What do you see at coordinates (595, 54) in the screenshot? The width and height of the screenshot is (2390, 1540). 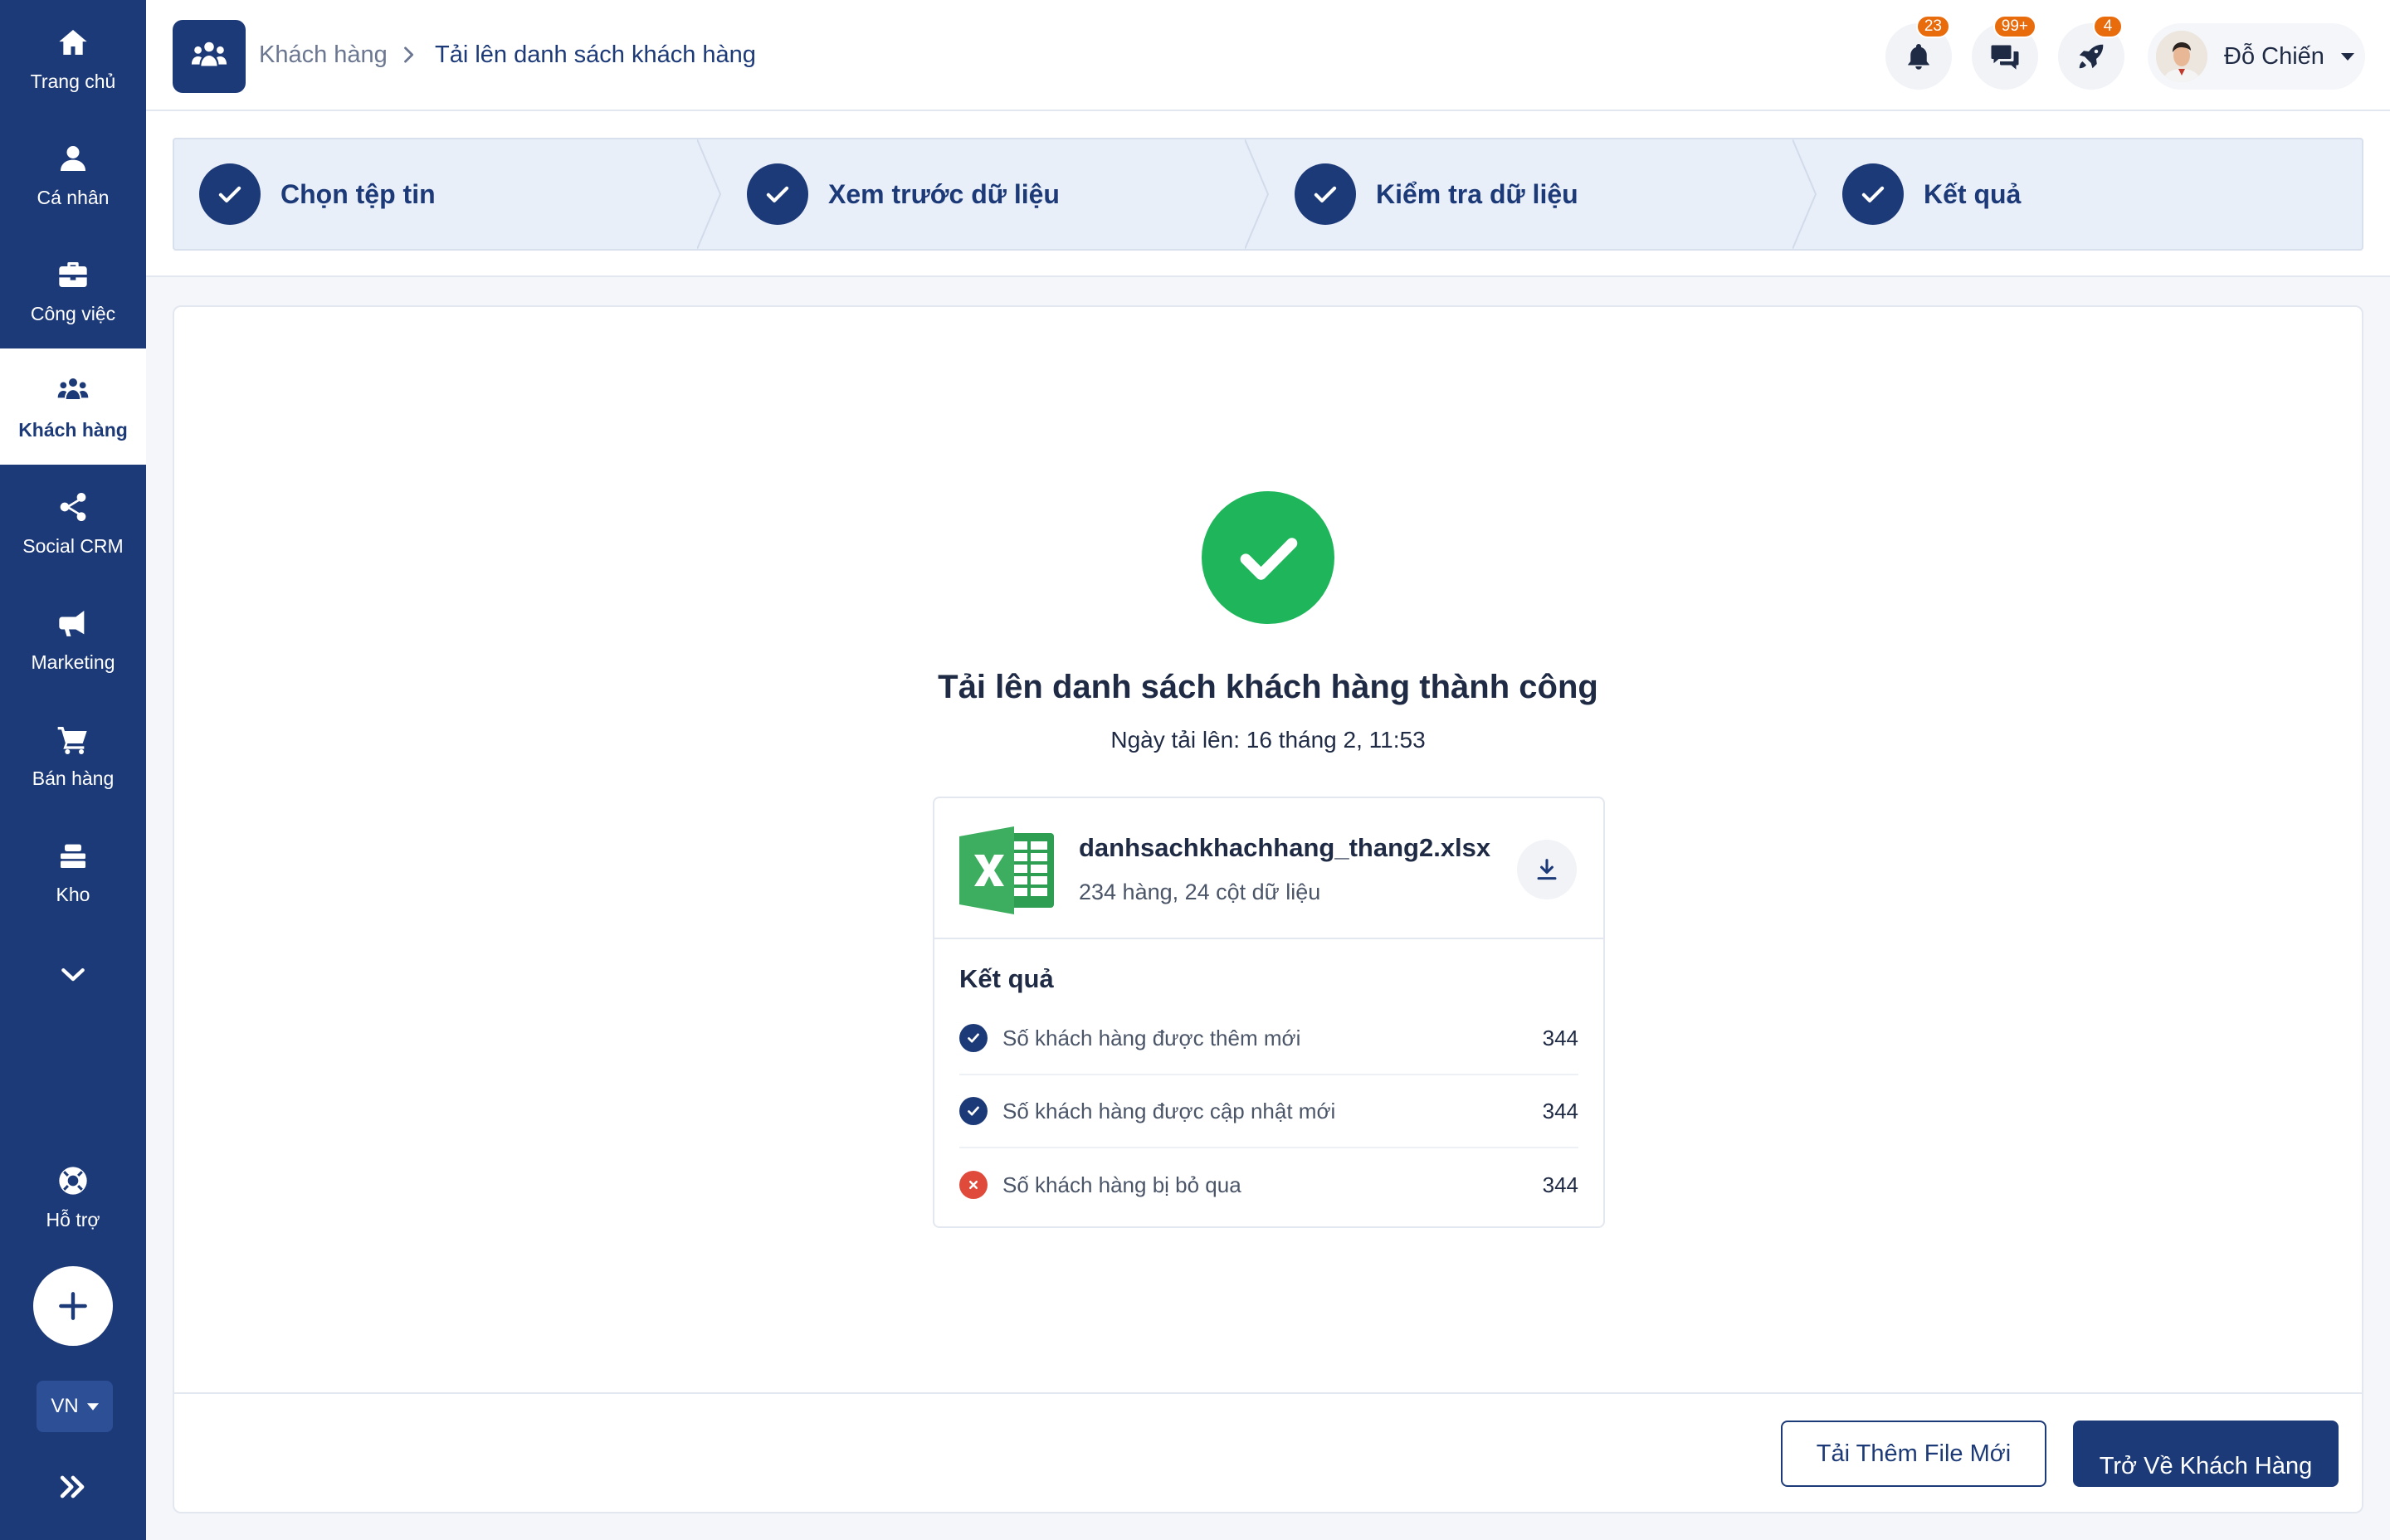 I see `breadcrumb-current: Tải lên danh sách khách hàng` at bounding box center [595, 54].